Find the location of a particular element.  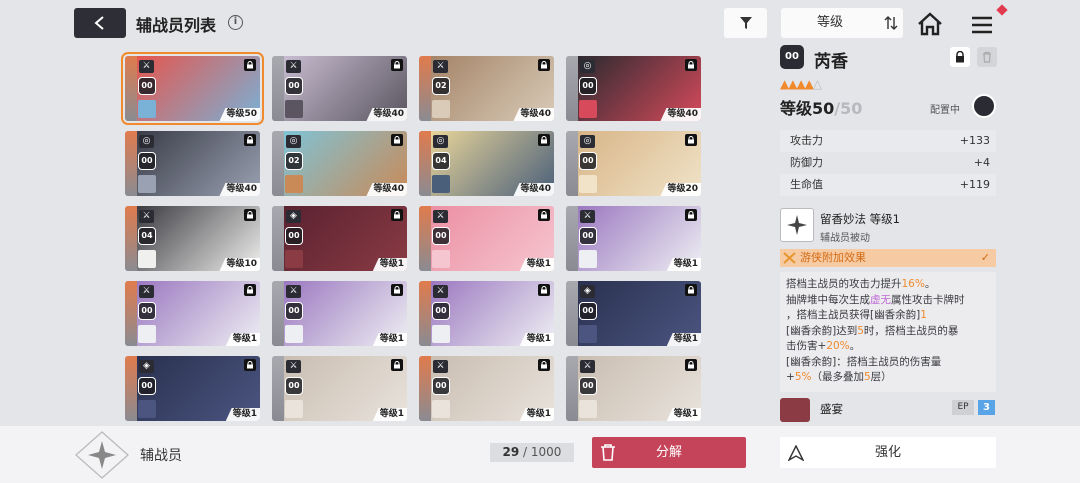

desc-highlight: 20% is located at coordinates (838, 346).